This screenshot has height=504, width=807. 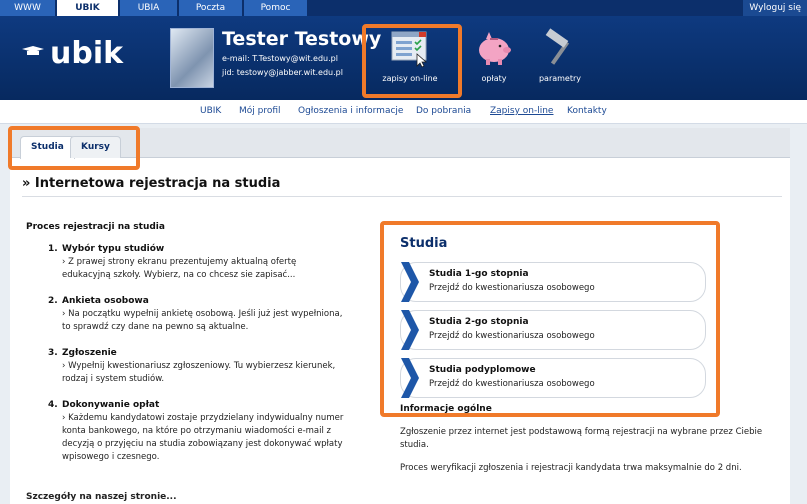 I want to click on top-tab-strip: WWW UBIK UBIA Poczta Pomoc Wyloguj się, so click(x=403, y=8).